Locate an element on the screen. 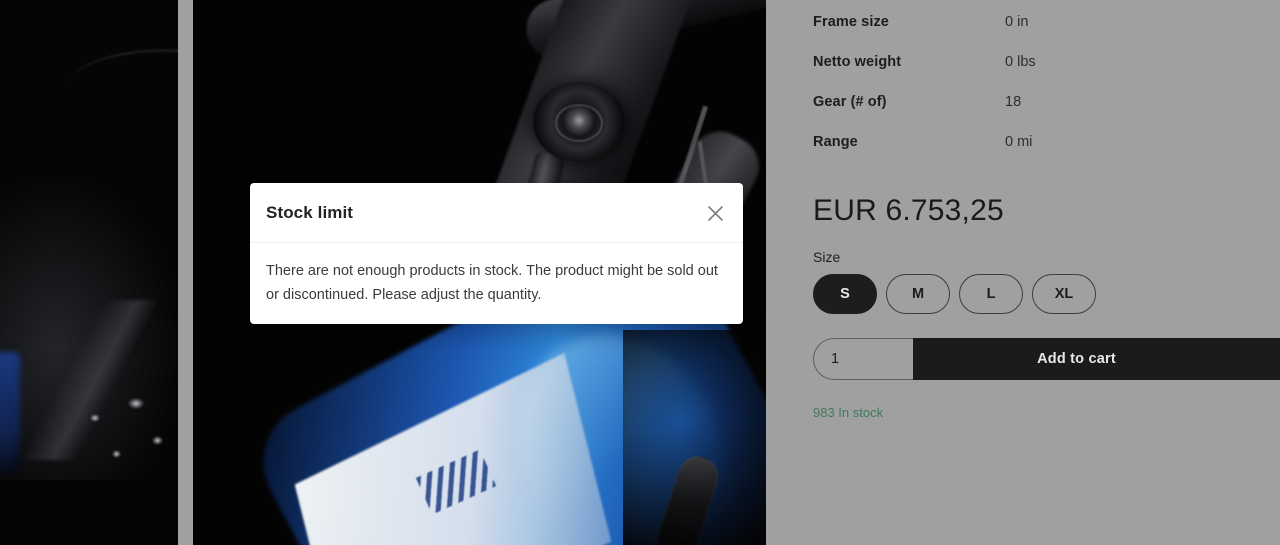  bike-headset-ring is located at coordinates (579, 123).